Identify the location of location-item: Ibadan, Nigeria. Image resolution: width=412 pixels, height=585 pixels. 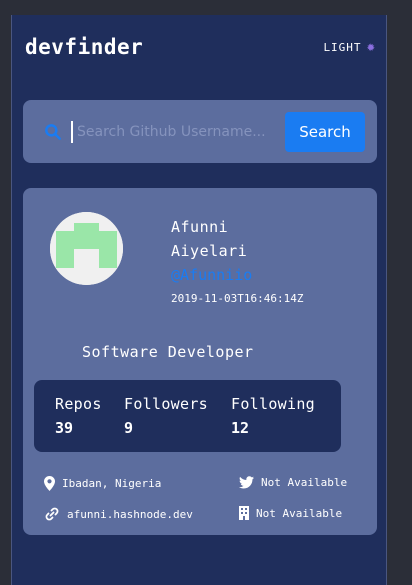
(102, 483).